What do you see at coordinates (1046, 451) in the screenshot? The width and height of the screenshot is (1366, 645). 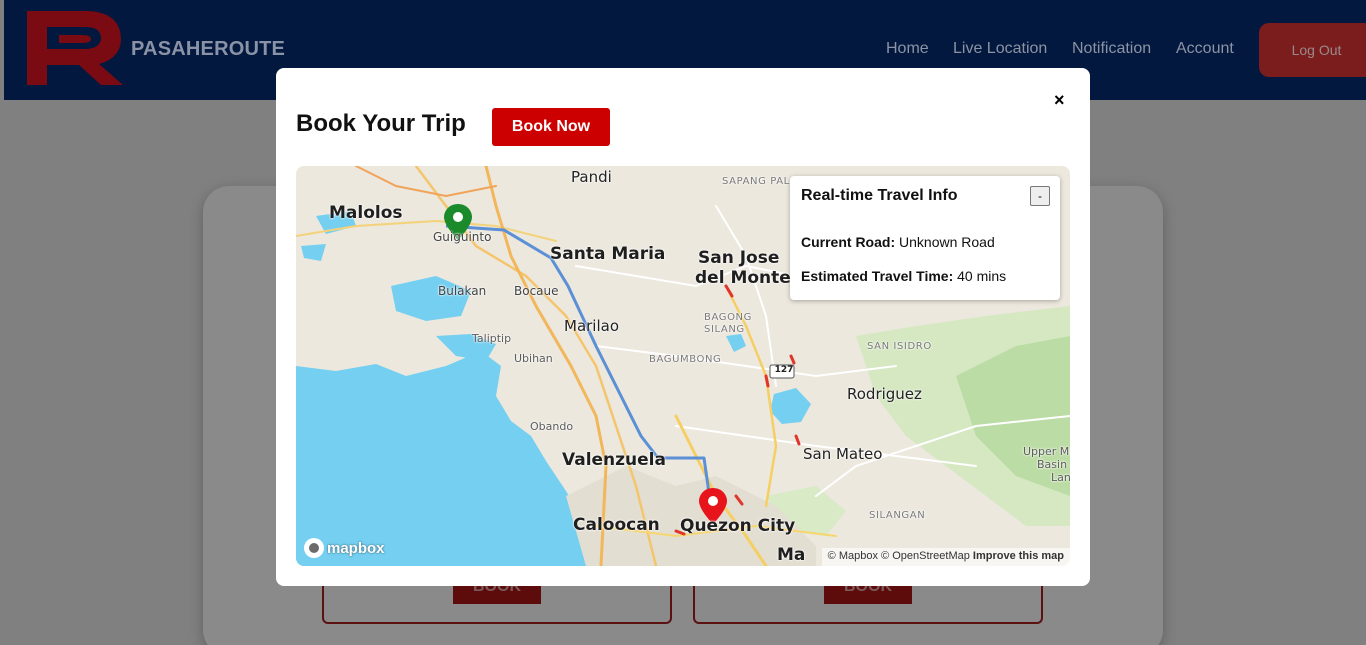 I see `place-label: Upper Ma` at bounding box center [1046, 451].